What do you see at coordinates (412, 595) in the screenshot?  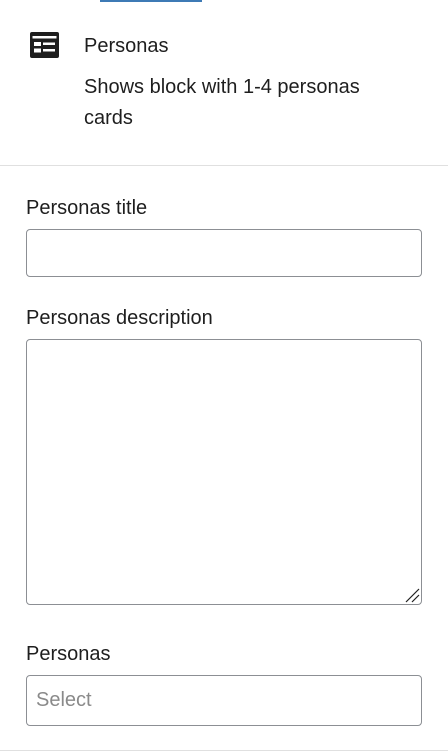 I see `resize-handle-icon` at bounding box center [412, 595].